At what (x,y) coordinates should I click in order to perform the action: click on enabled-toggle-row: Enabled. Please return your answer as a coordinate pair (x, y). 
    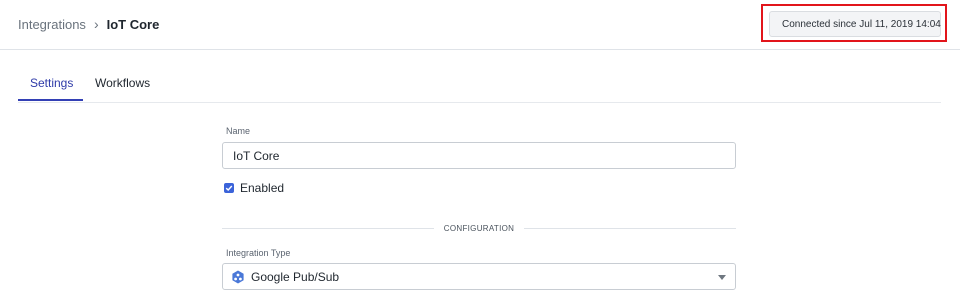
    Looking at the image, I should click on (254, 188).